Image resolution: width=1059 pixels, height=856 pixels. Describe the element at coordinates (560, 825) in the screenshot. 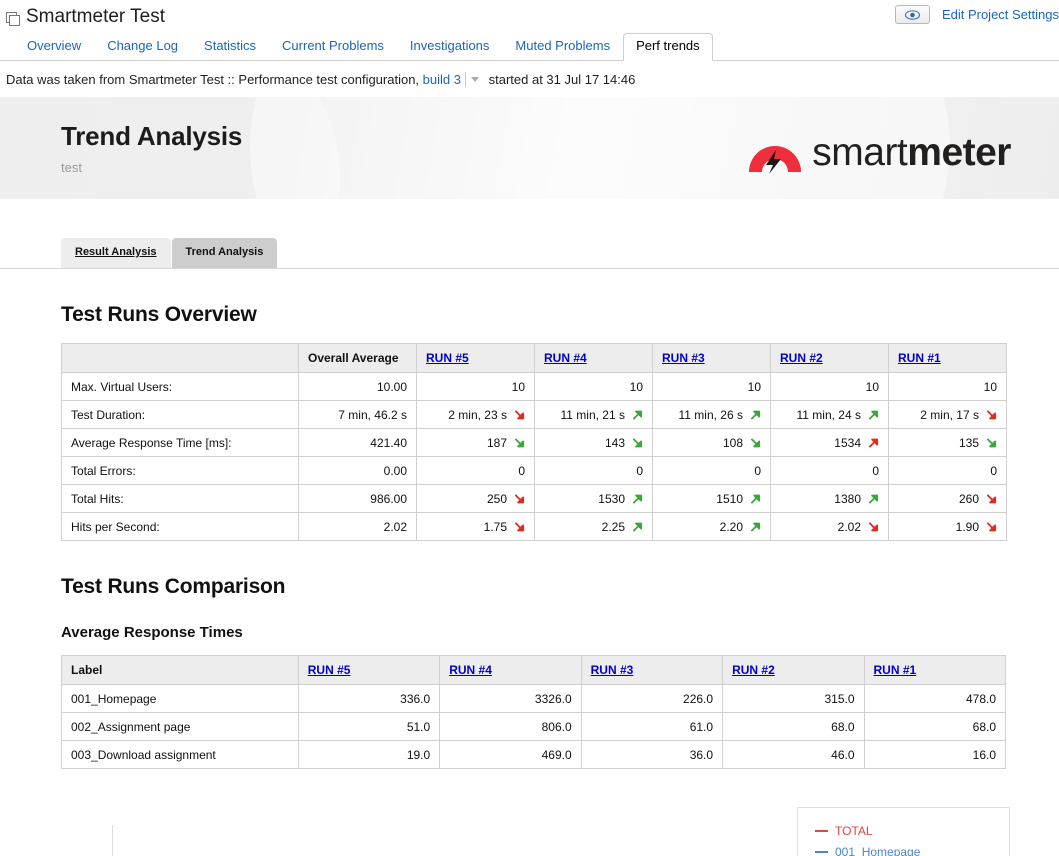

I see `response-times-chart: TOTAL 001_Homepage` at that location.